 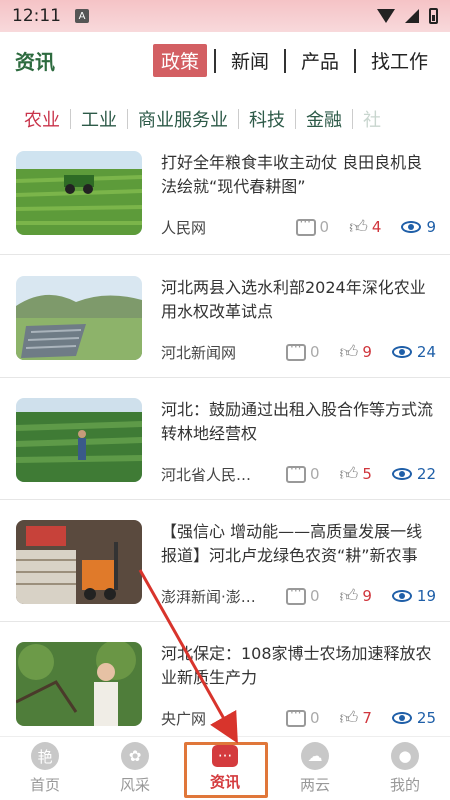 What do you see at coordinates (224, 782) in the screenshot?
I see `nav-label: 资讯` at bounding box center [224, 782].